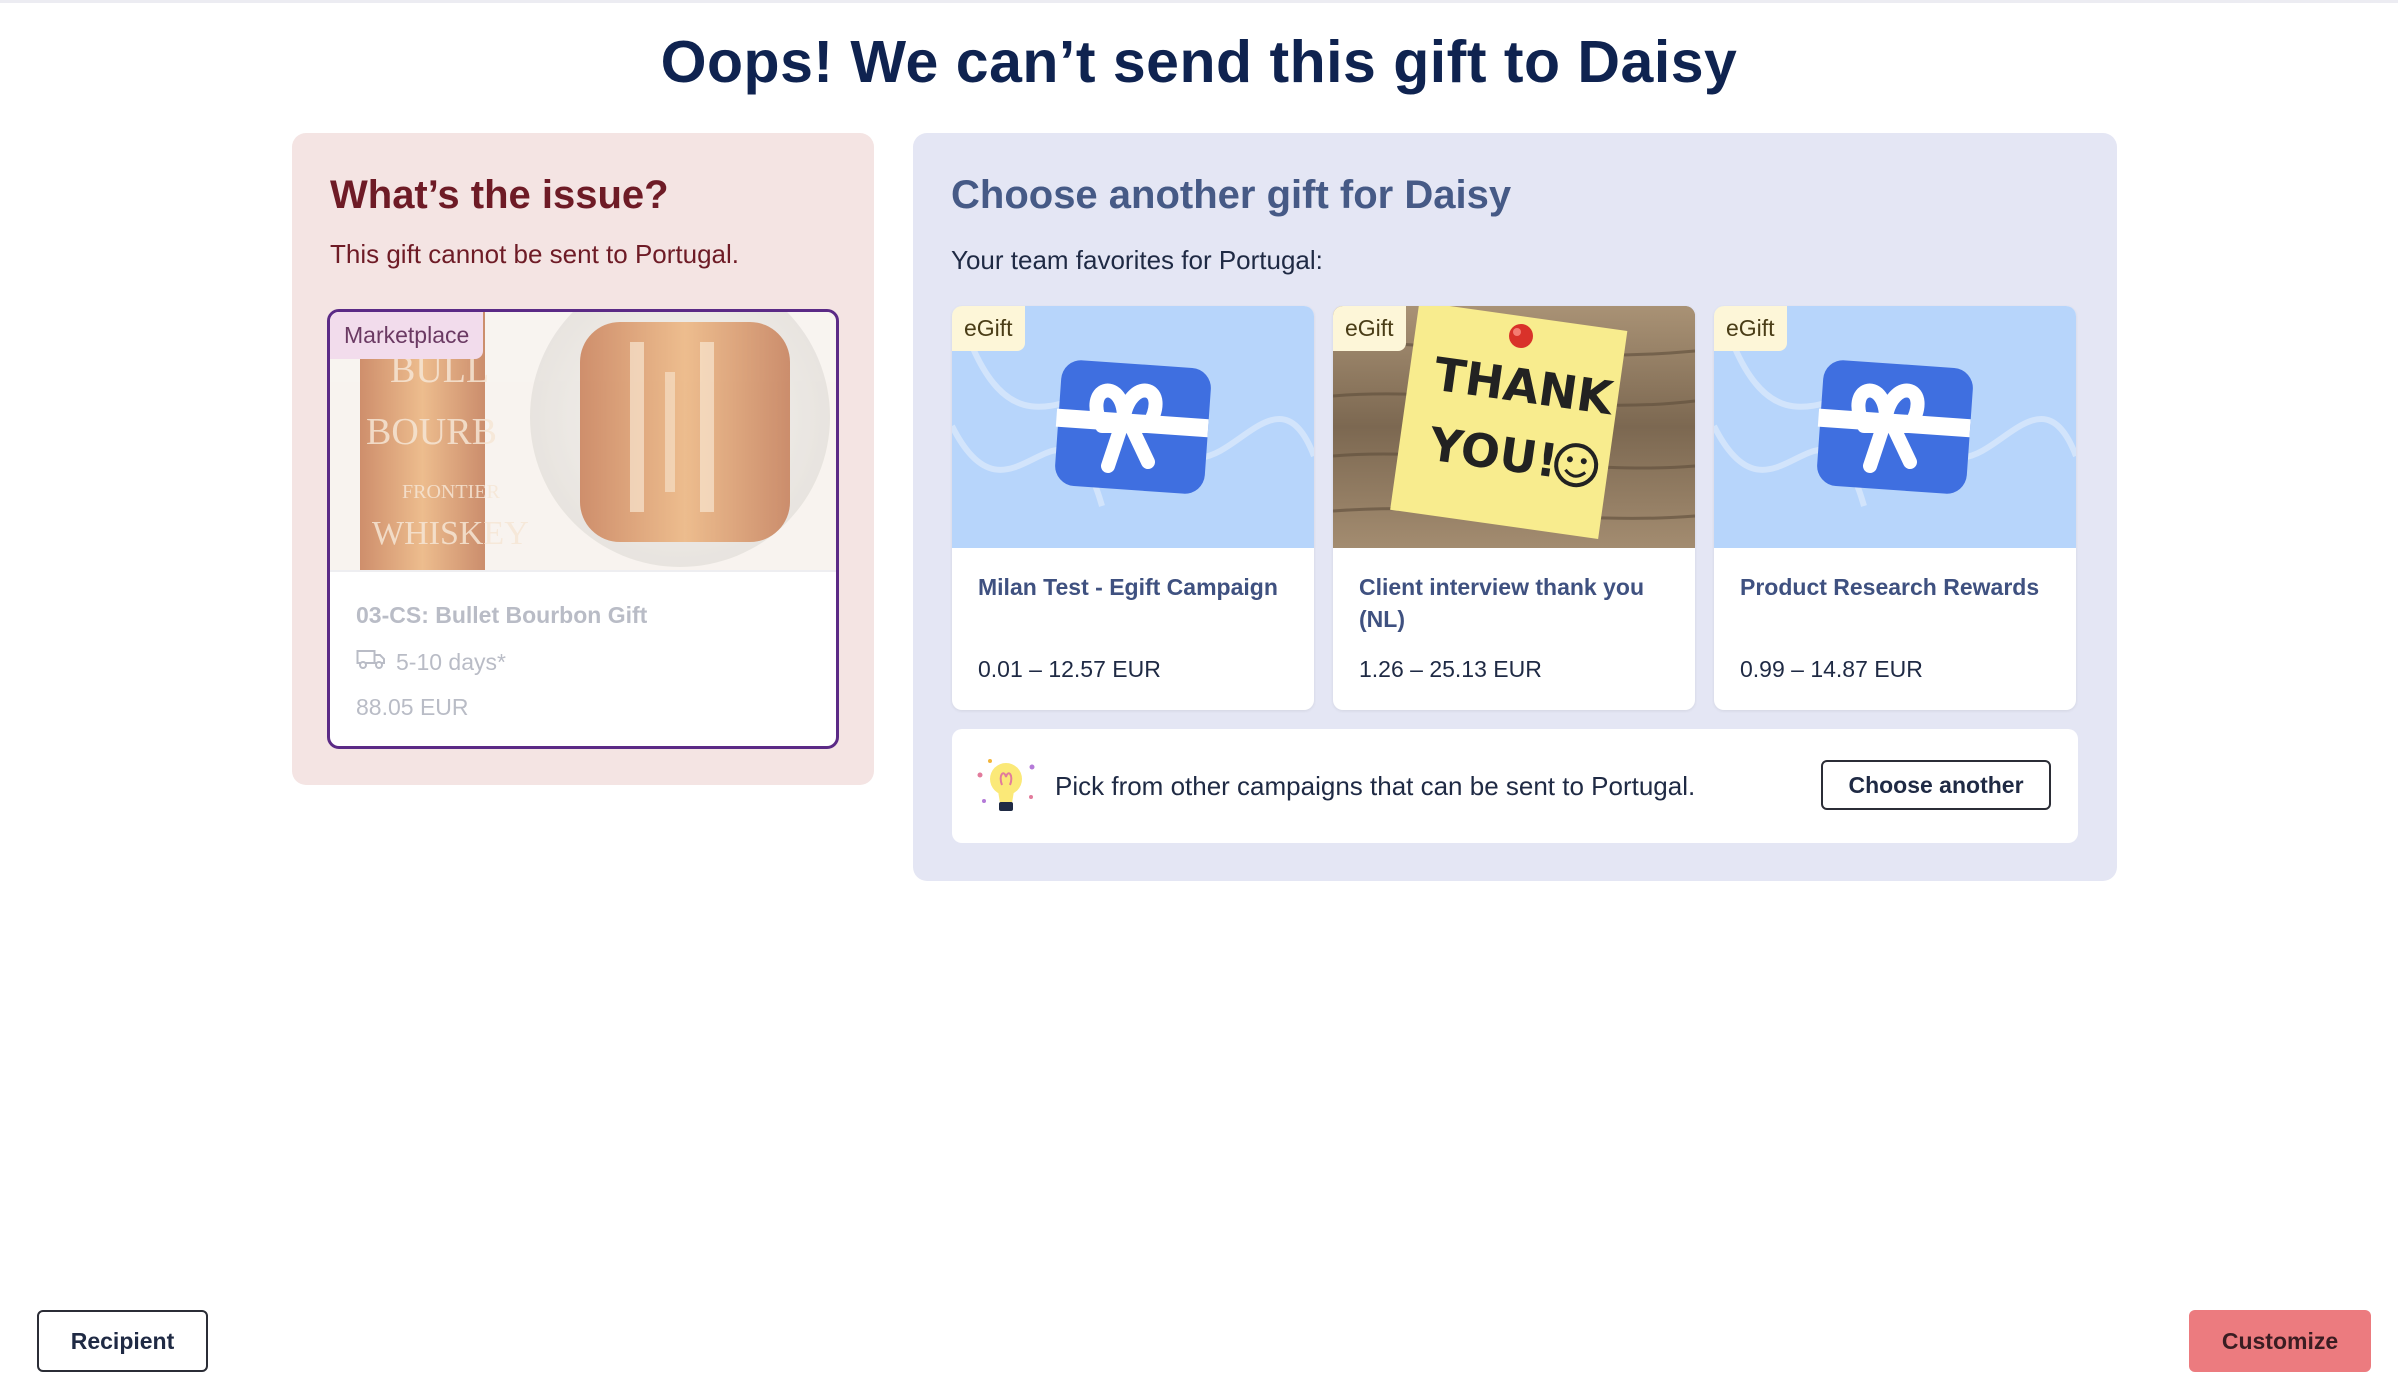 Image resolution: width=2398 pixels, height=1400 pixels. What do you see at coordinates (122, 1341) in the screenshot?
I see `recipient-button: Recipient` at bounding box center [122, 1341].